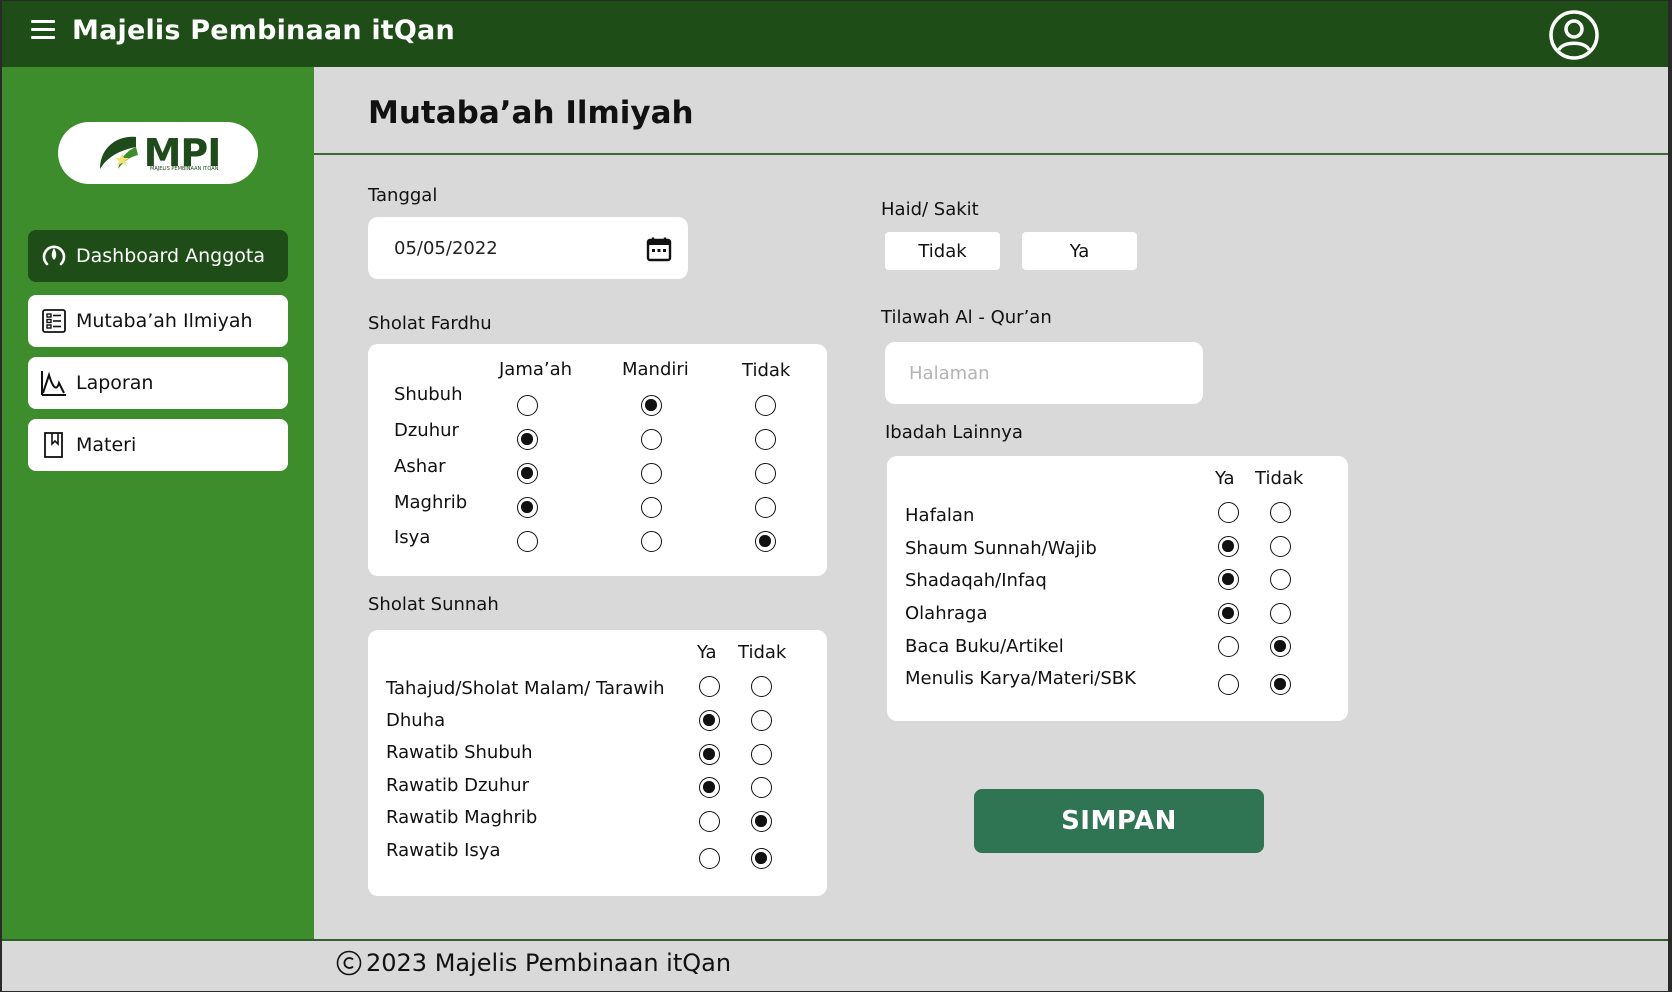 The image size is (1672, 992). What do you see at coordinates (984, 646) in the screenshot?
I see `row-label: Baca Buku/Artikel` at bounding box center [984, 646].